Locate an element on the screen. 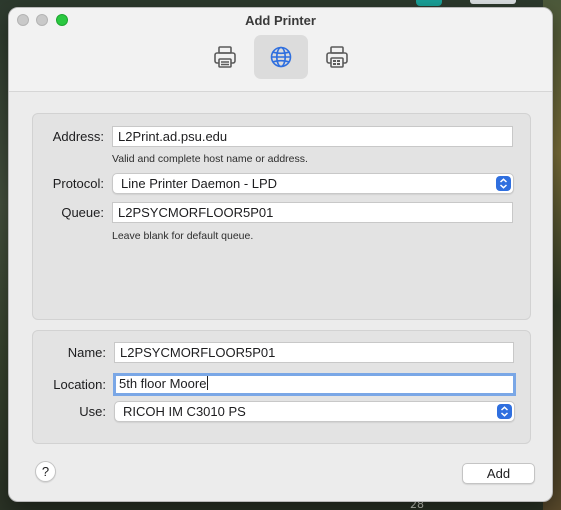 This screenshot has width=561, height=510. help-button: ? is located at coordinates (45, 471).